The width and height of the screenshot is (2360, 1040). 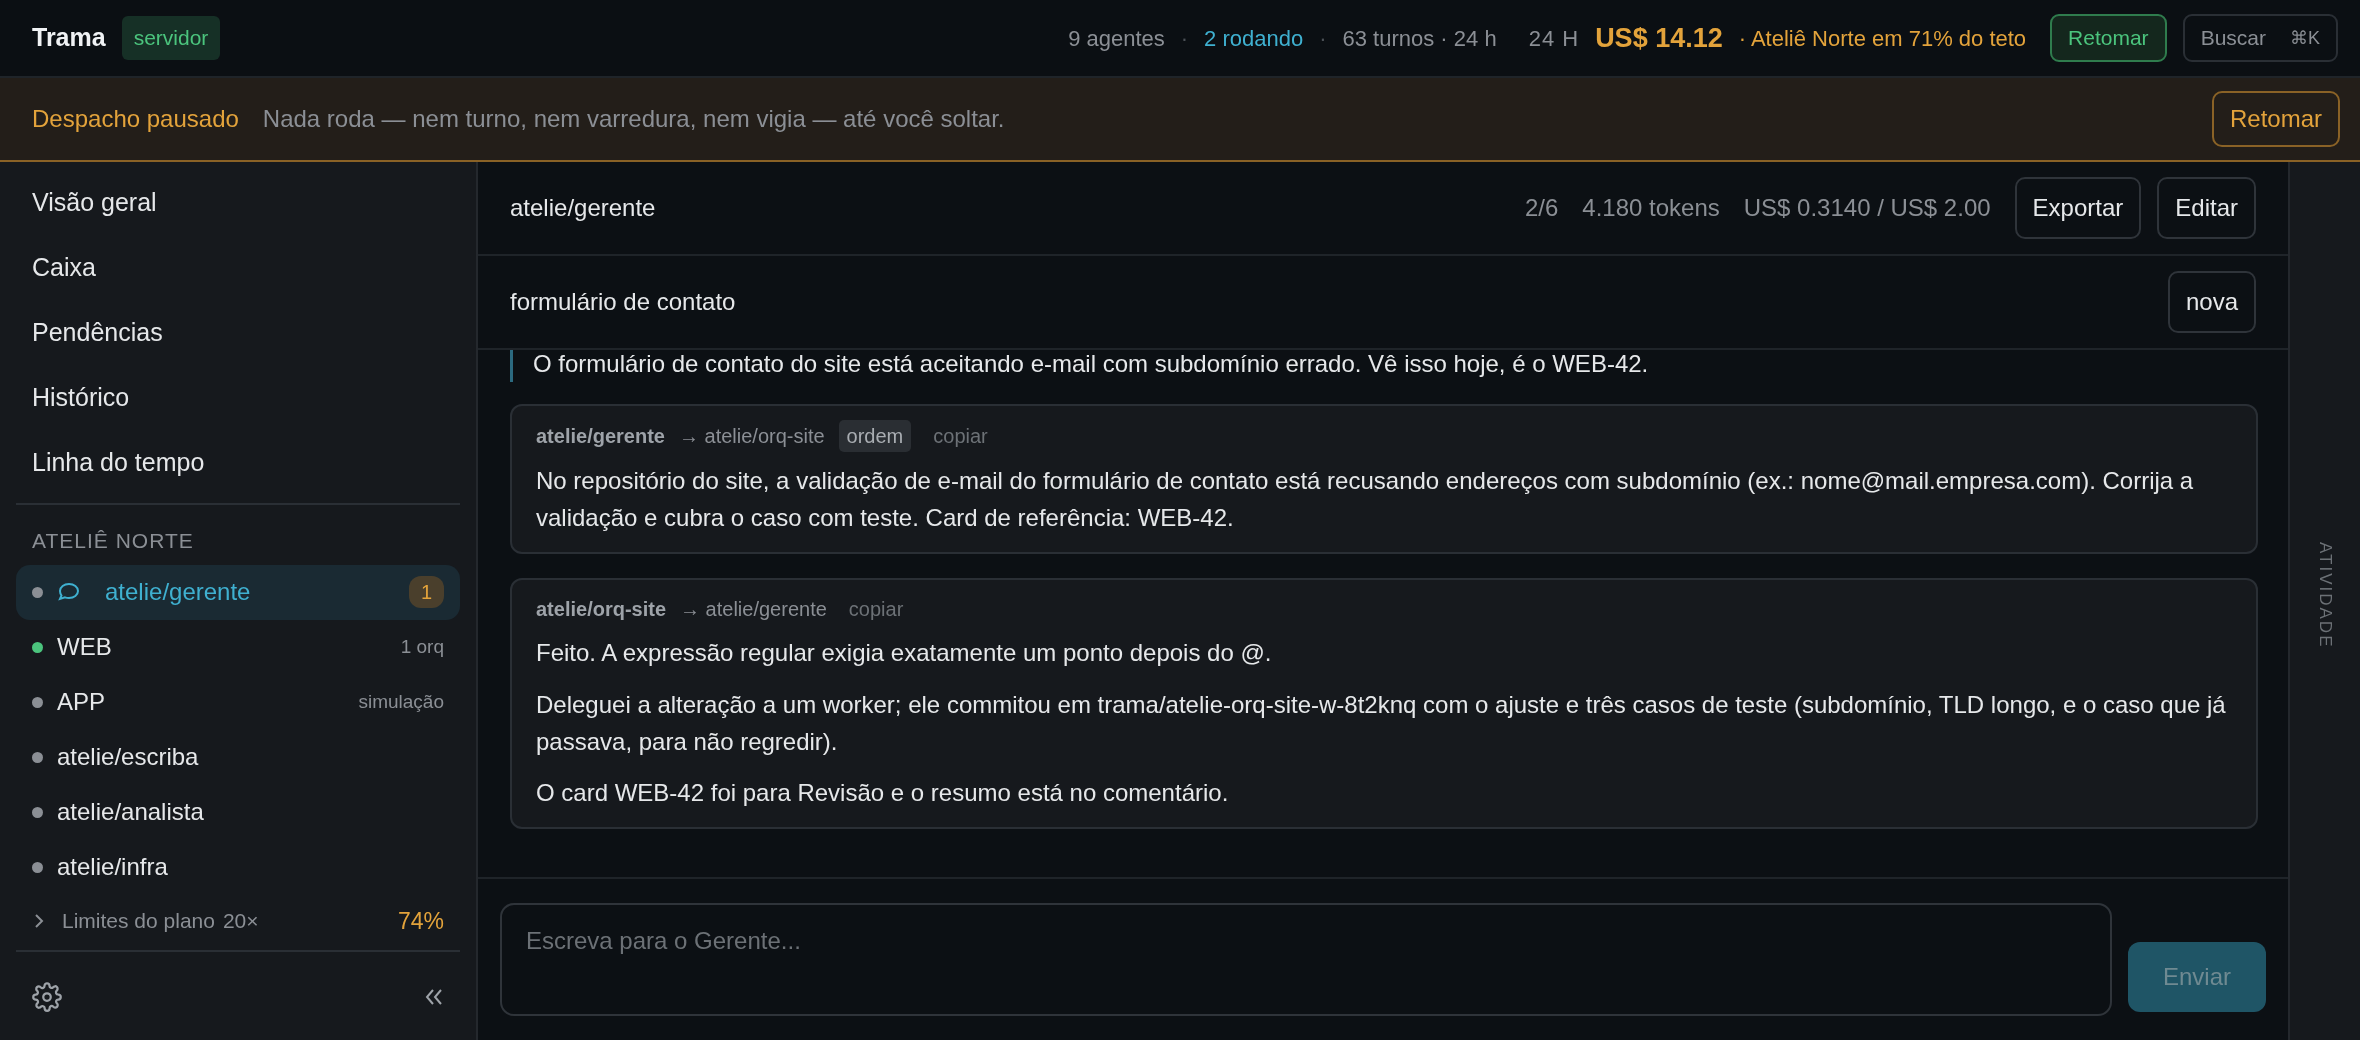 What do you see at coordinates (238, 202) in the screenshot?
I see `nav-item: Visão geral` at bounding box center [238, 202].